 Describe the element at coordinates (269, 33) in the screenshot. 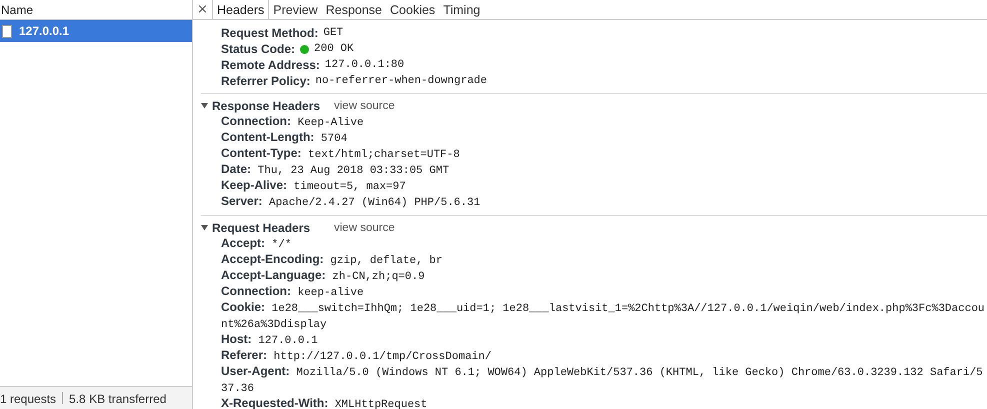

I see `header-name: Request Method:` at that location.